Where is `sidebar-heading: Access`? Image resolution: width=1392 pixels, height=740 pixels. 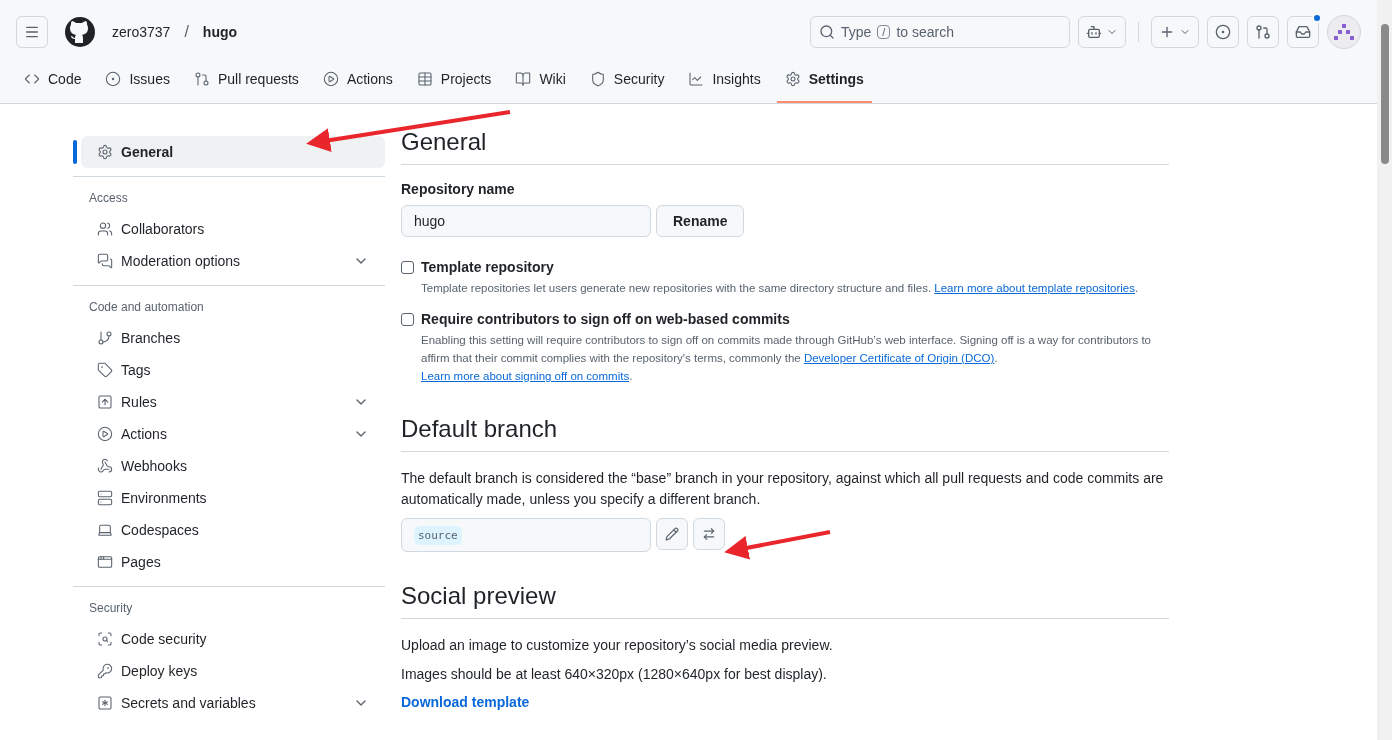
sidebar-heading: Access is located at coordinates (108, 198).